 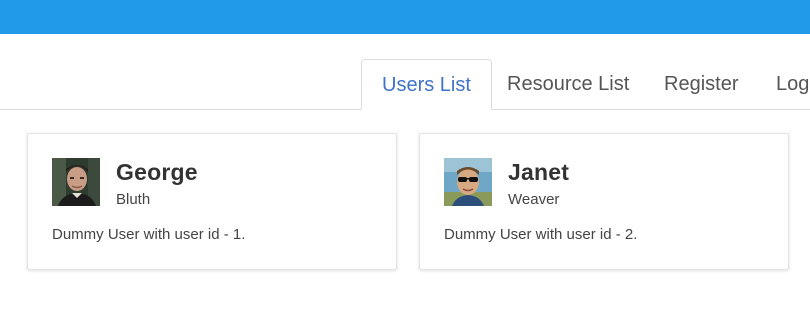 I want to click on tab-resource-list: Resource List, so click(x=568, y=84).